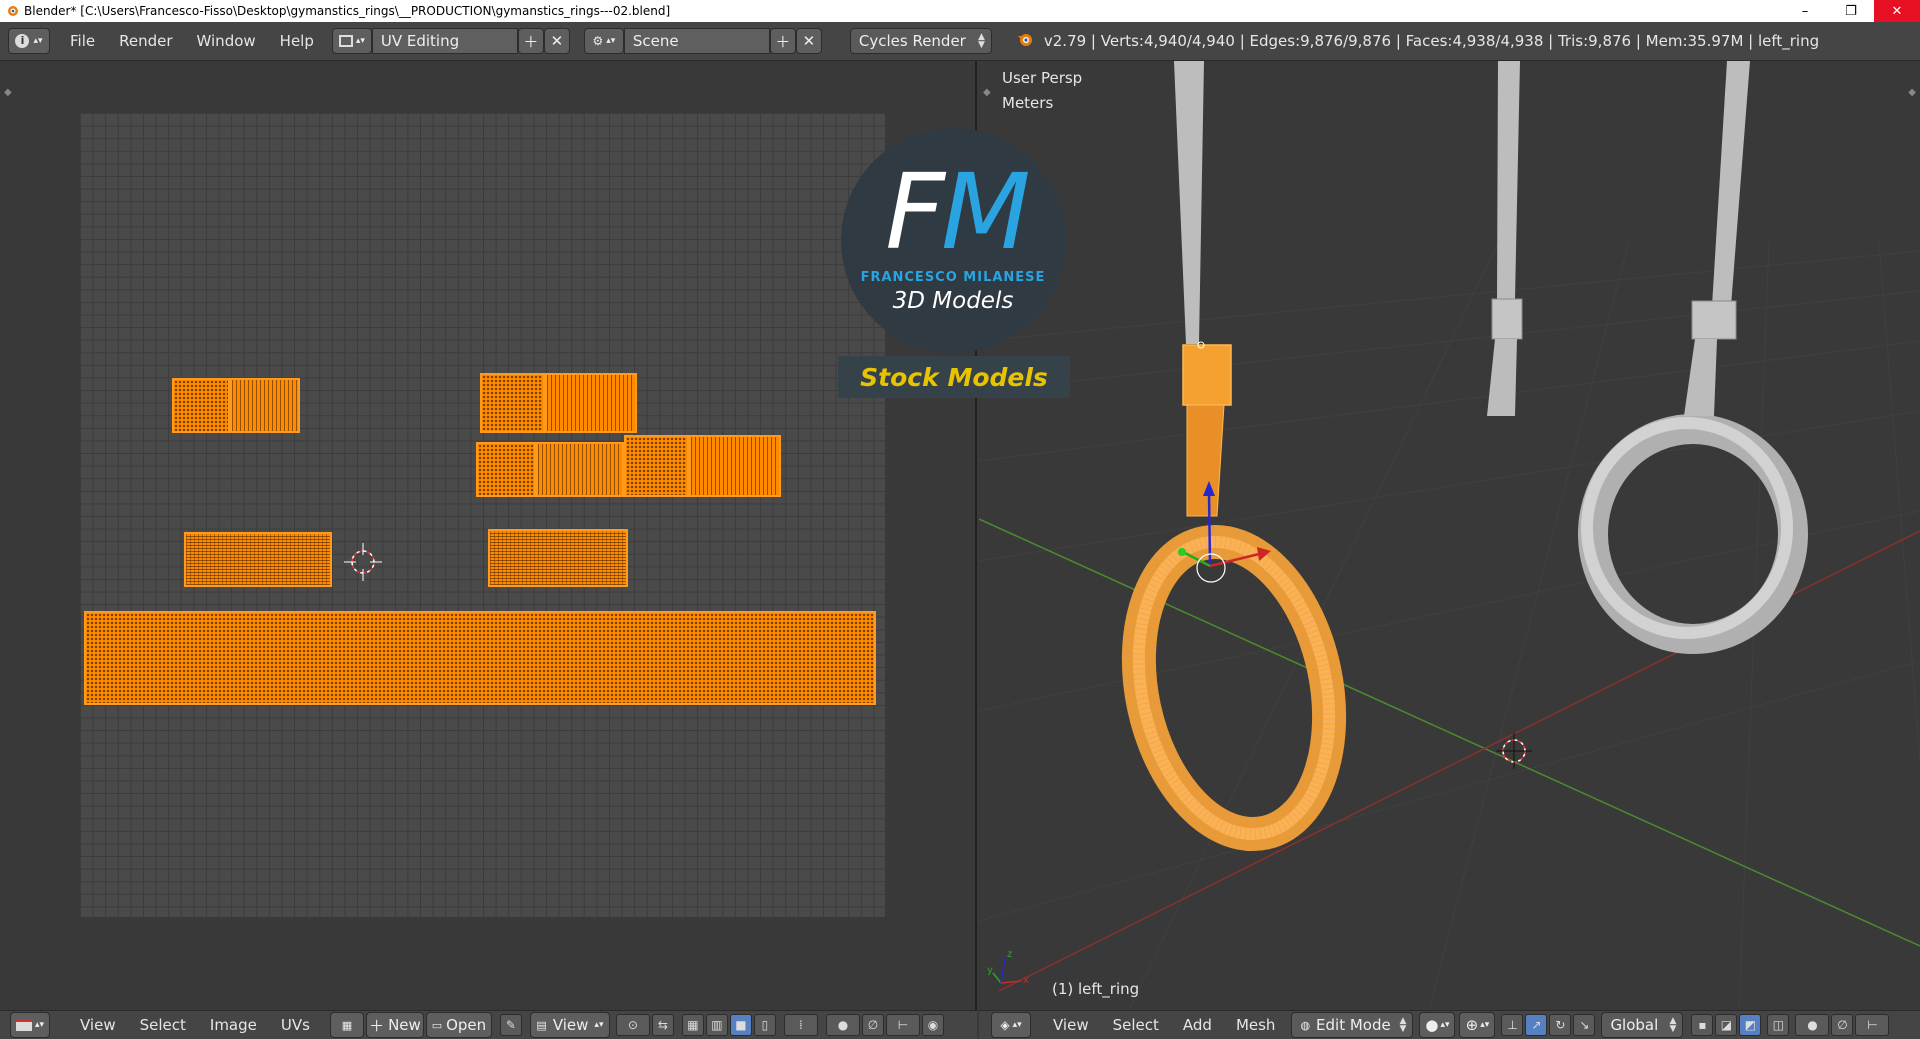  Describe the element at coordinates (233, 1025) in the screenshot. I see `menu-image: Image` at that location.